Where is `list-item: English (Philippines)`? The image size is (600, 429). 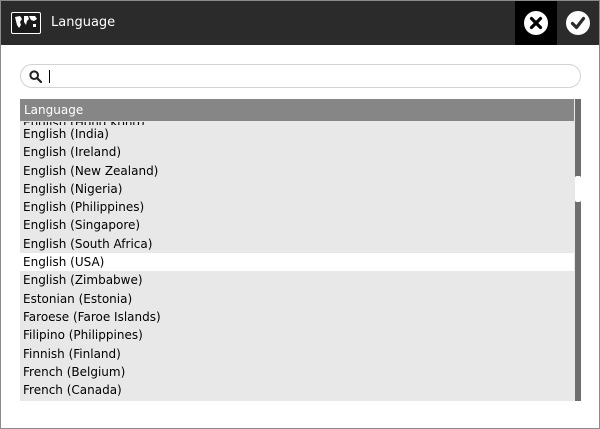
list-item: English (Philippines) is located at coordinates (297, 207).